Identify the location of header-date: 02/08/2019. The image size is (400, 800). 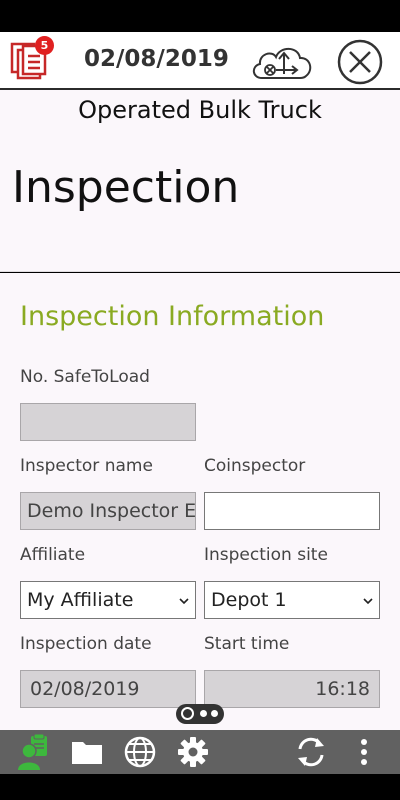
(156, 59).